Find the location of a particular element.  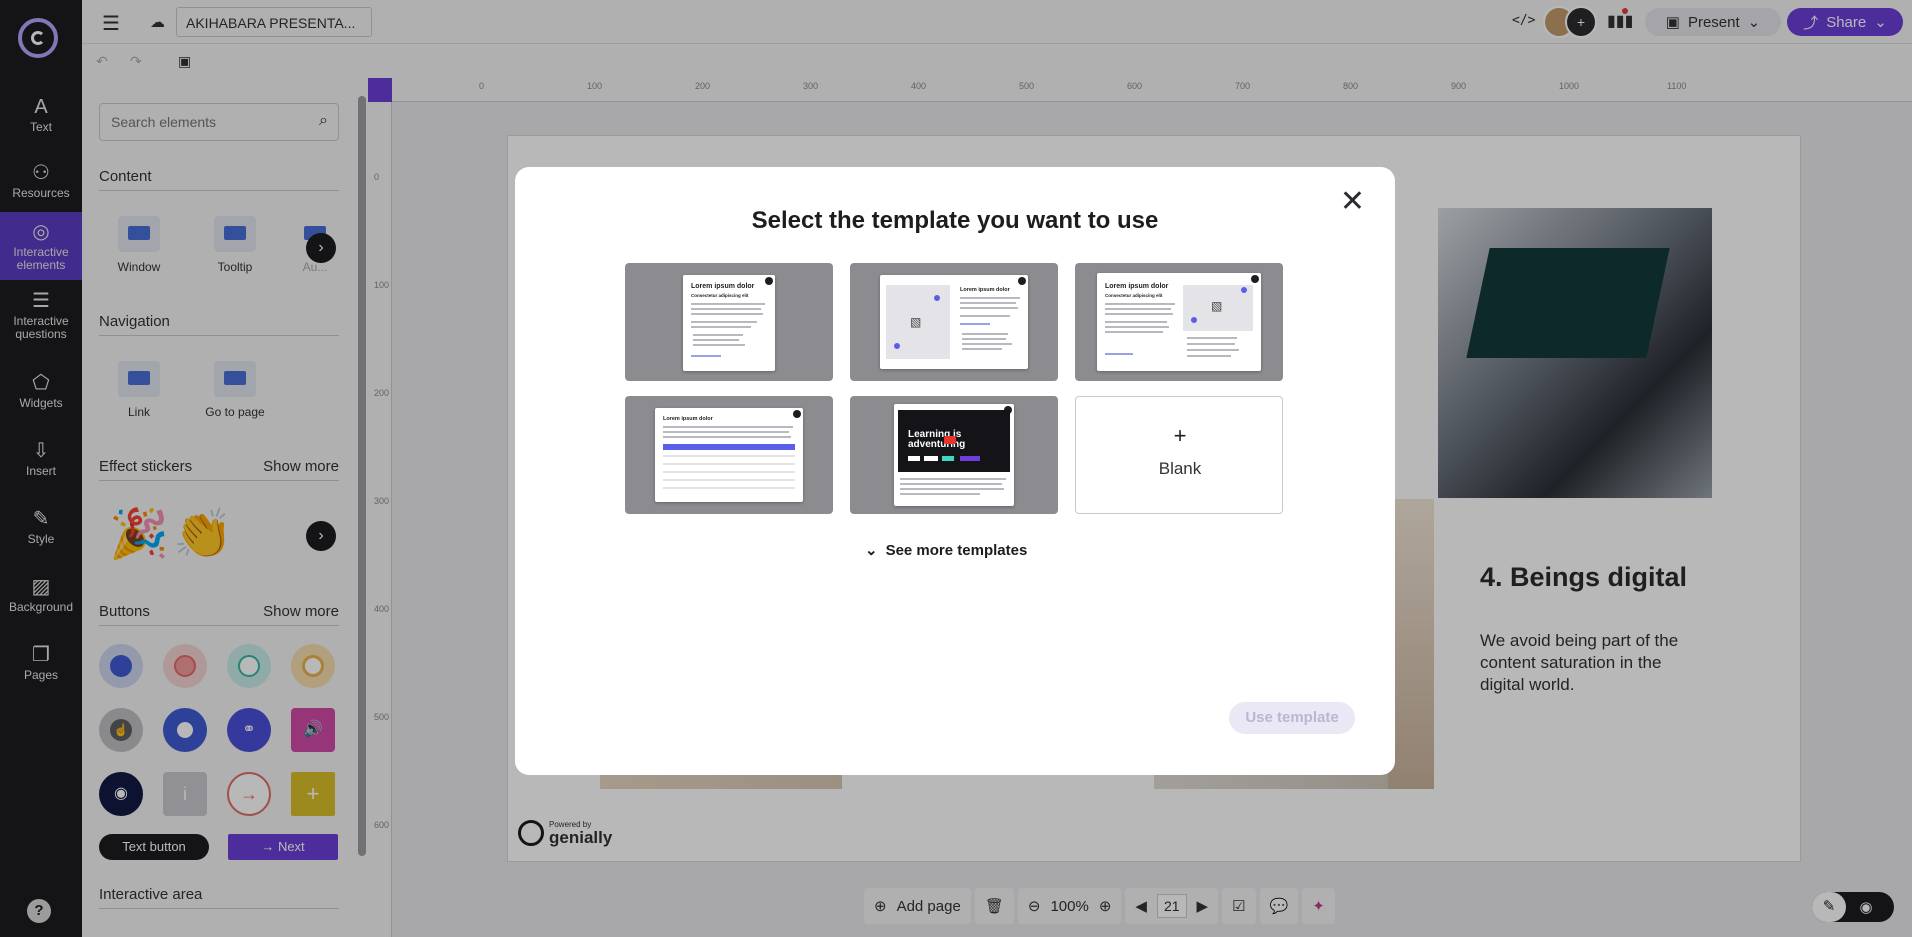

blank-label: Blank is located at coordinates (1180, 468).